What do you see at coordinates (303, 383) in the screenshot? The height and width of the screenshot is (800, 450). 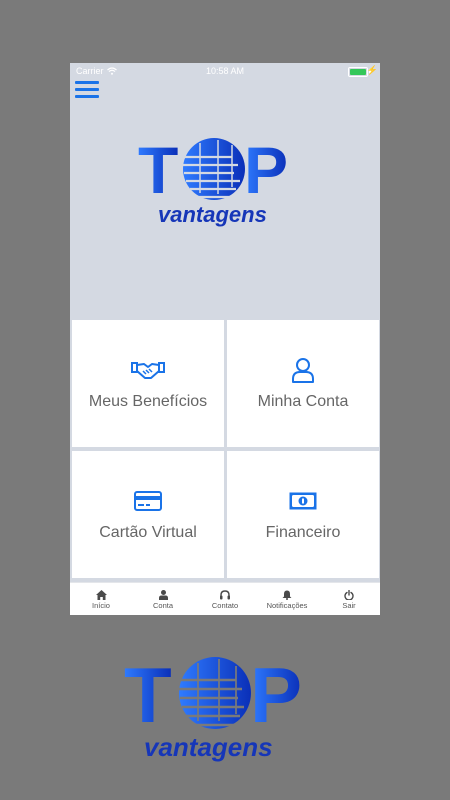 I see `tile-minha-conta: Minha Conta` at bounding box center [303, 383].